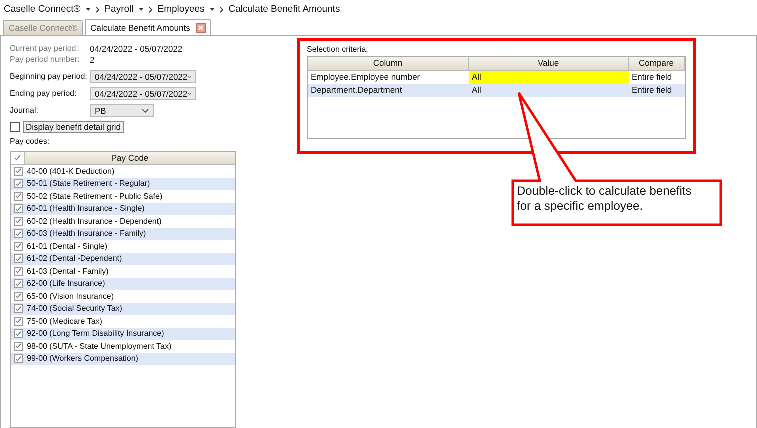  I want to click on field-value: 04/24/2022 - 05/07/2022, so click(136, 49).